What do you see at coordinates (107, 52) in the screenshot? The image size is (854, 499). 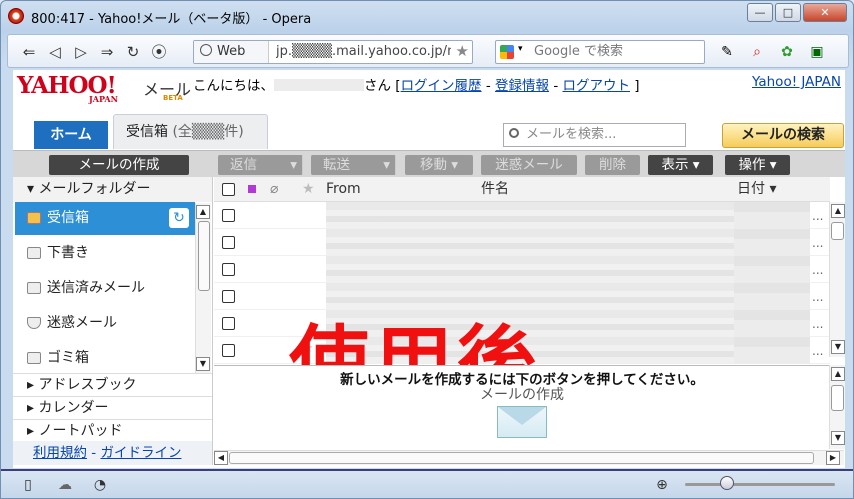 I see `fast-forward-icon: ⇒` at bounding box center [107, 52].